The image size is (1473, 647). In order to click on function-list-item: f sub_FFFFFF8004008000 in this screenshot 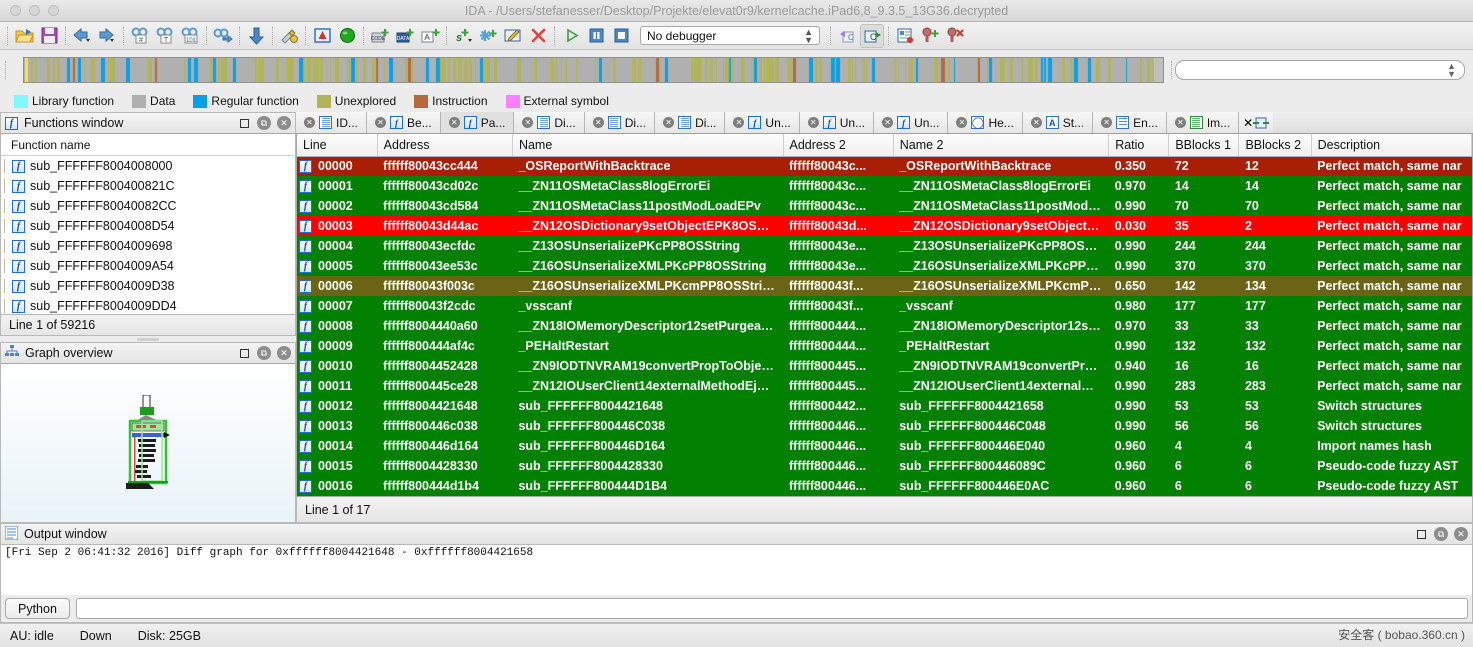, I will do `click(148, 166)`.